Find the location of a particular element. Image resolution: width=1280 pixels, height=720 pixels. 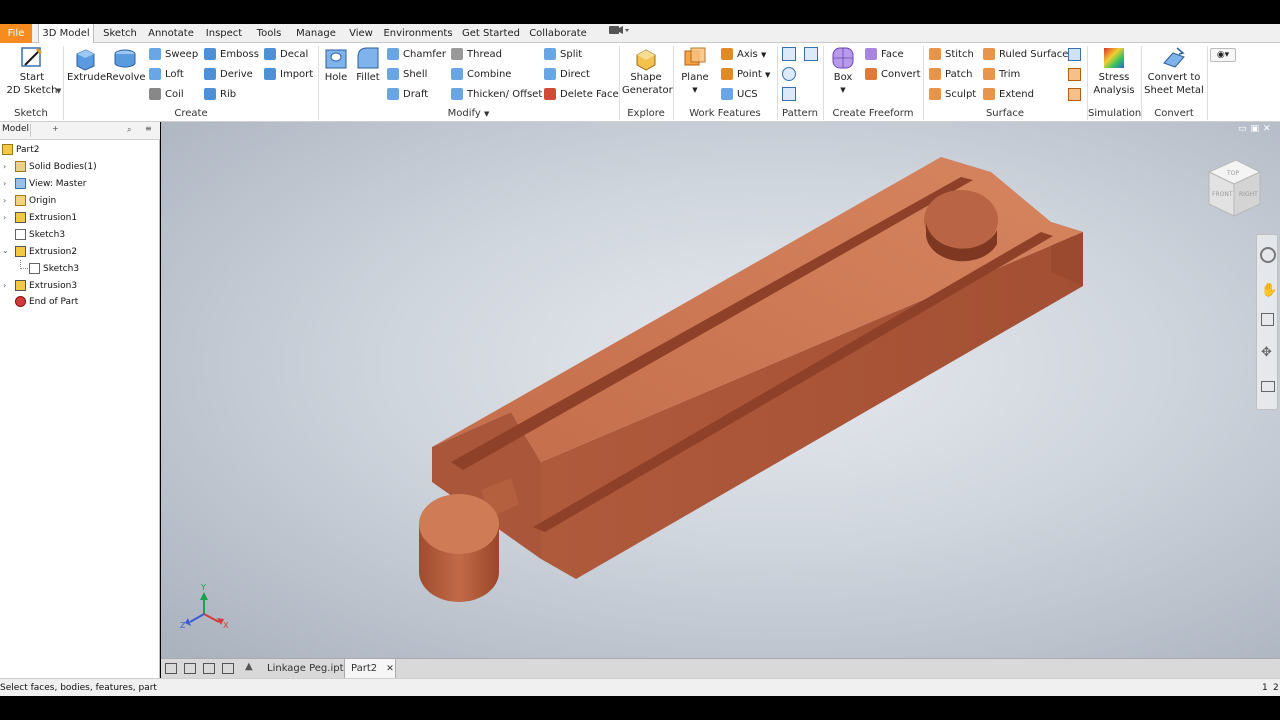

patch-button: Patch is located at coordinates (950, 75).